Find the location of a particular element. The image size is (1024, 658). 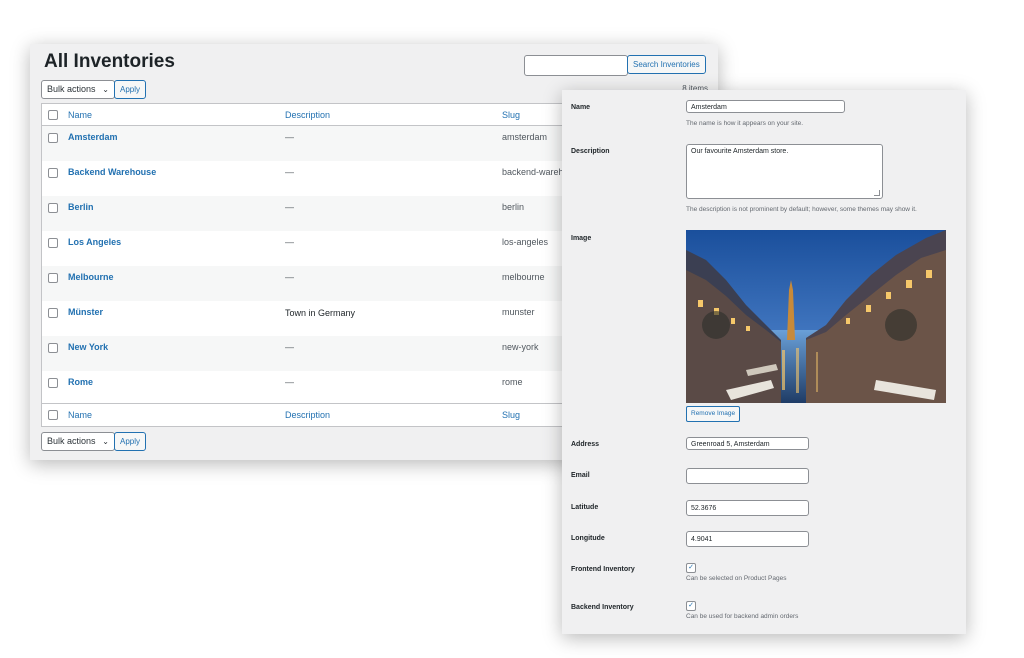

row-slug: backend-wareho is located at coordinates (535, 172).